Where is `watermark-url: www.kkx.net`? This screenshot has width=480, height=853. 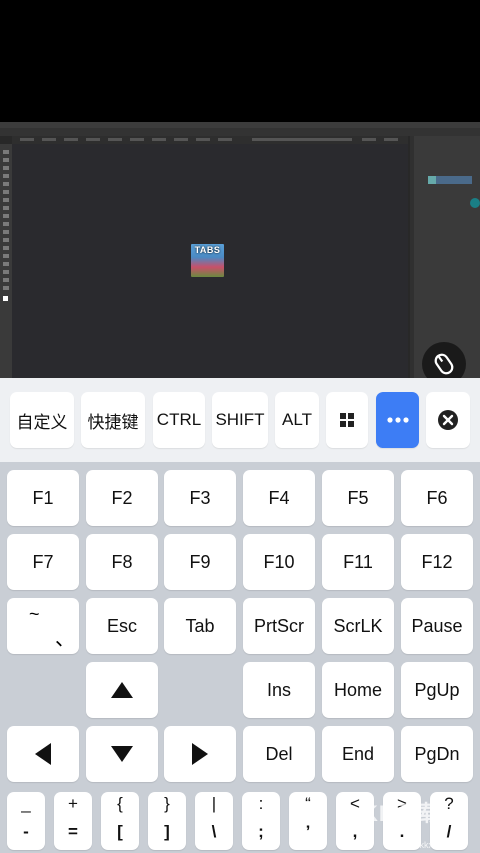 watermark-url: www.kkx.net is located at coordinates (423, 845).